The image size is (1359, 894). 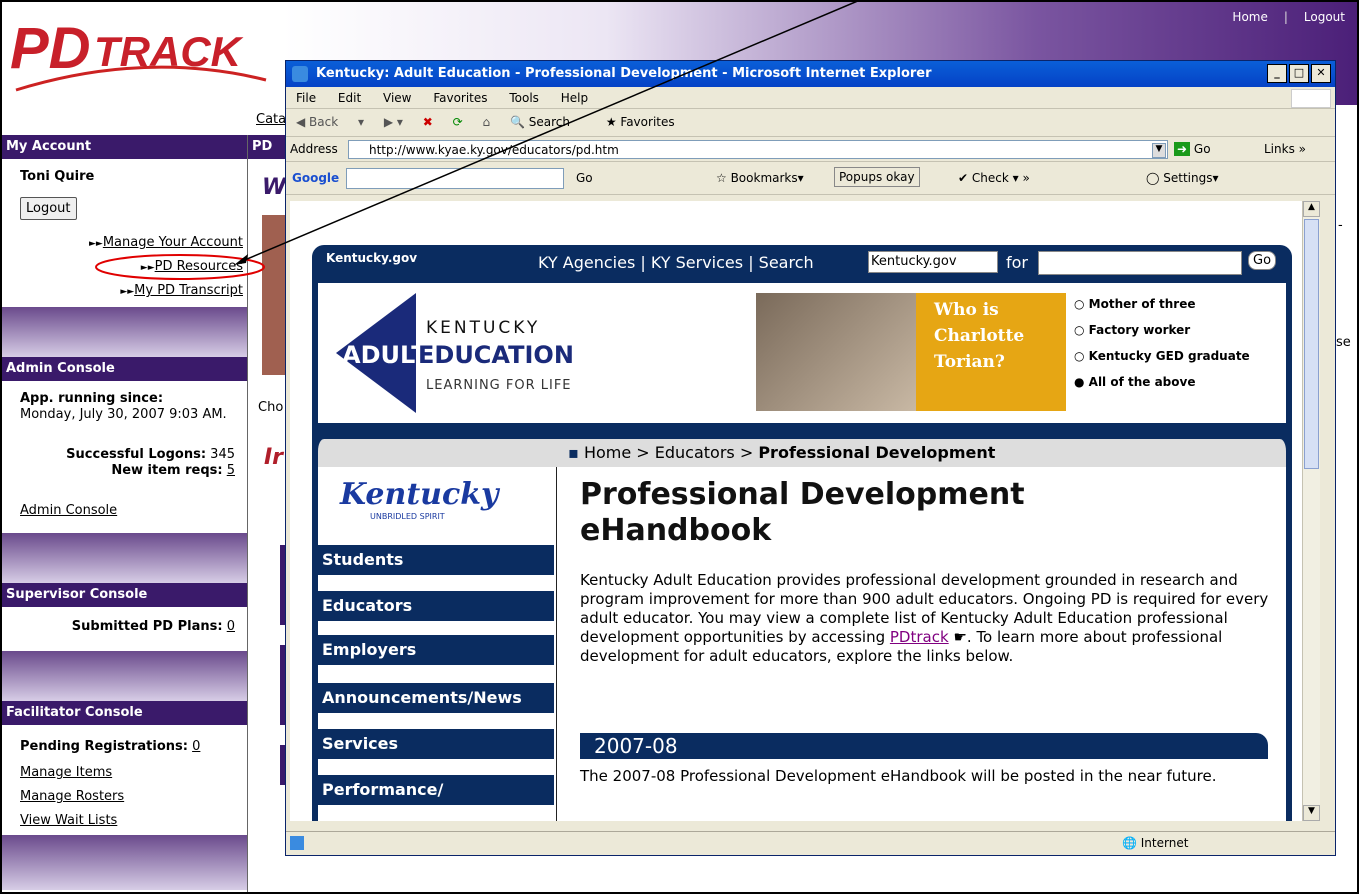 I want to click on ky-top-nav: KY Agencies | KY Services | Search, so click(x=676, y=262).